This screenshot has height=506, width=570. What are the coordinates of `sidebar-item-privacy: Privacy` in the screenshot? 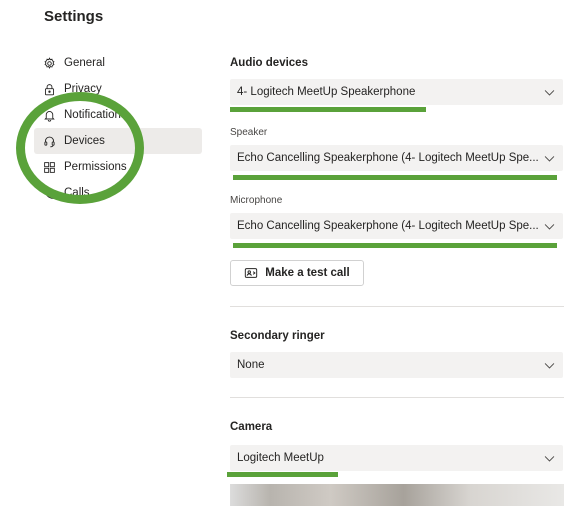 It's located at (118, 89).